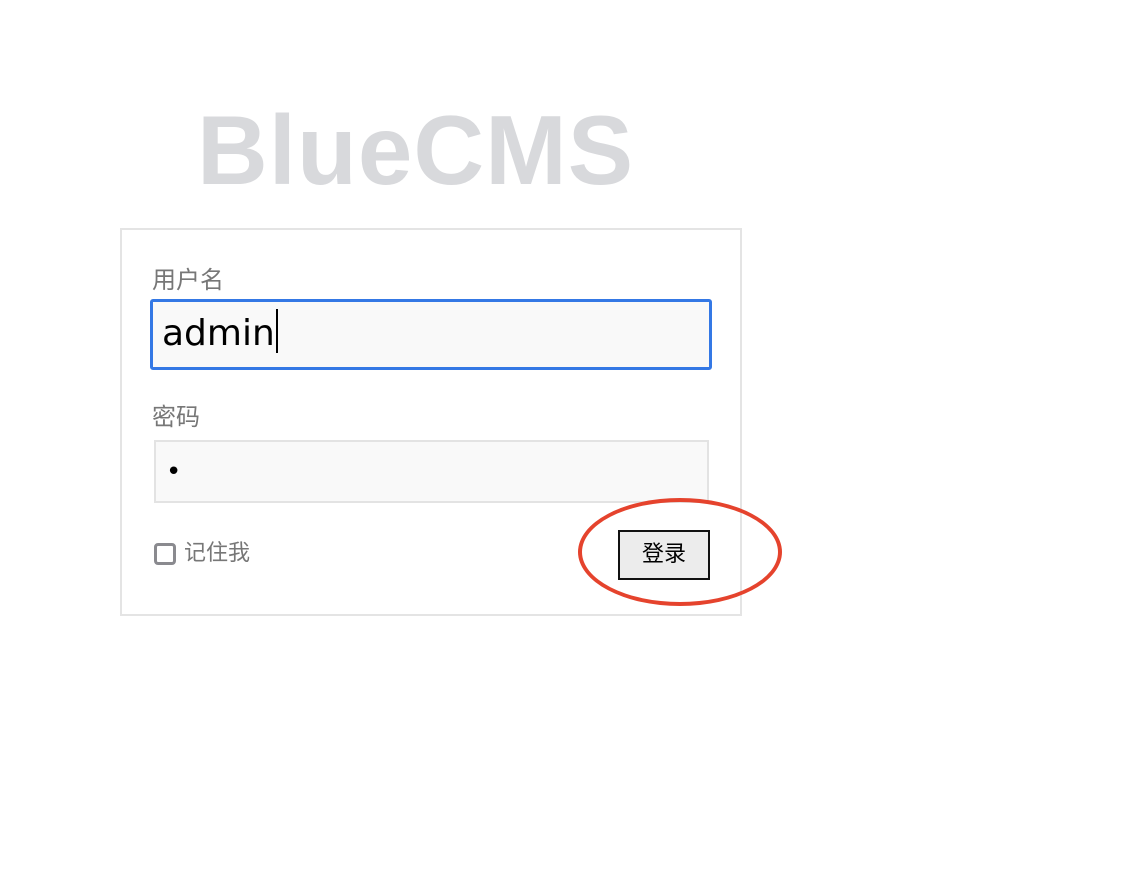  What do you see at coordinates (431, 334) in the screenshot?
I see `username-input: admin` at bounding box center [431, 334].